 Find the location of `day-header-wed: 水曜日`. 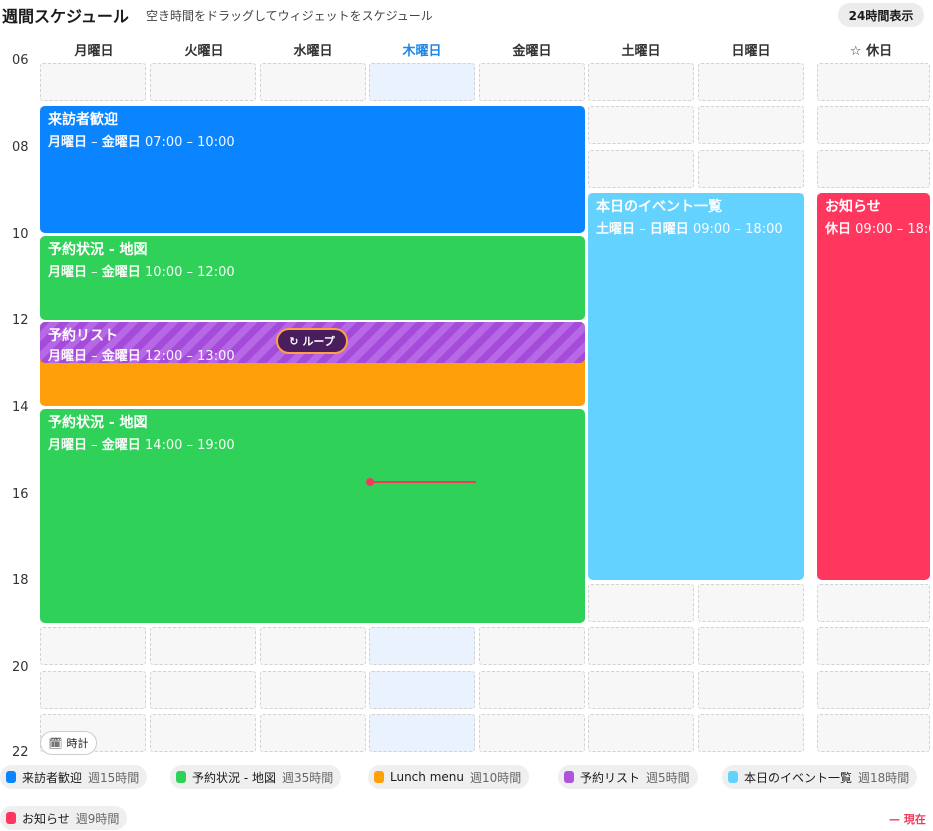

day-header-wed: 水曜日 is located at coordinates (313, 51).